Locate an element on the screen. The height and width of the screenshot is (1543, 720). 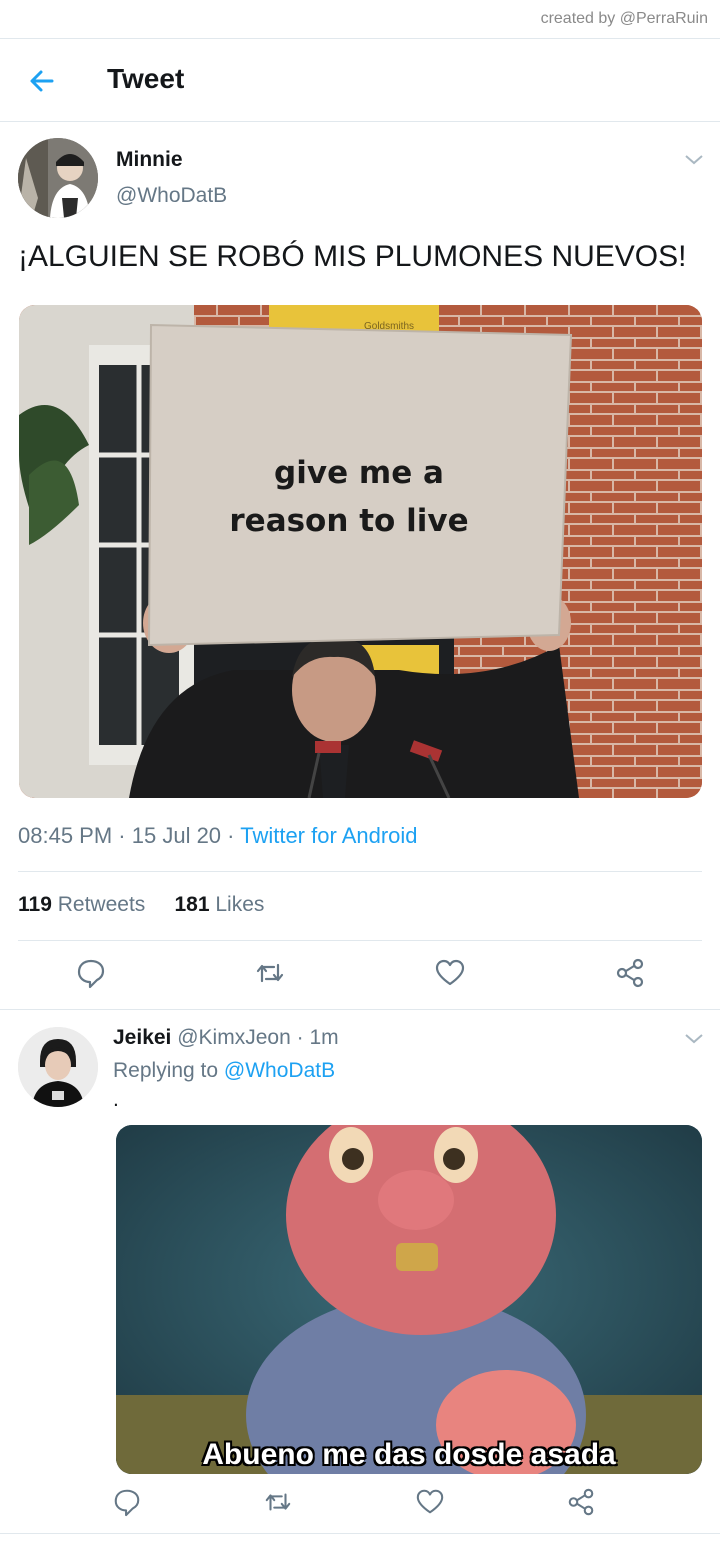
likes-count: 181 is located at coordinates (192, 904).